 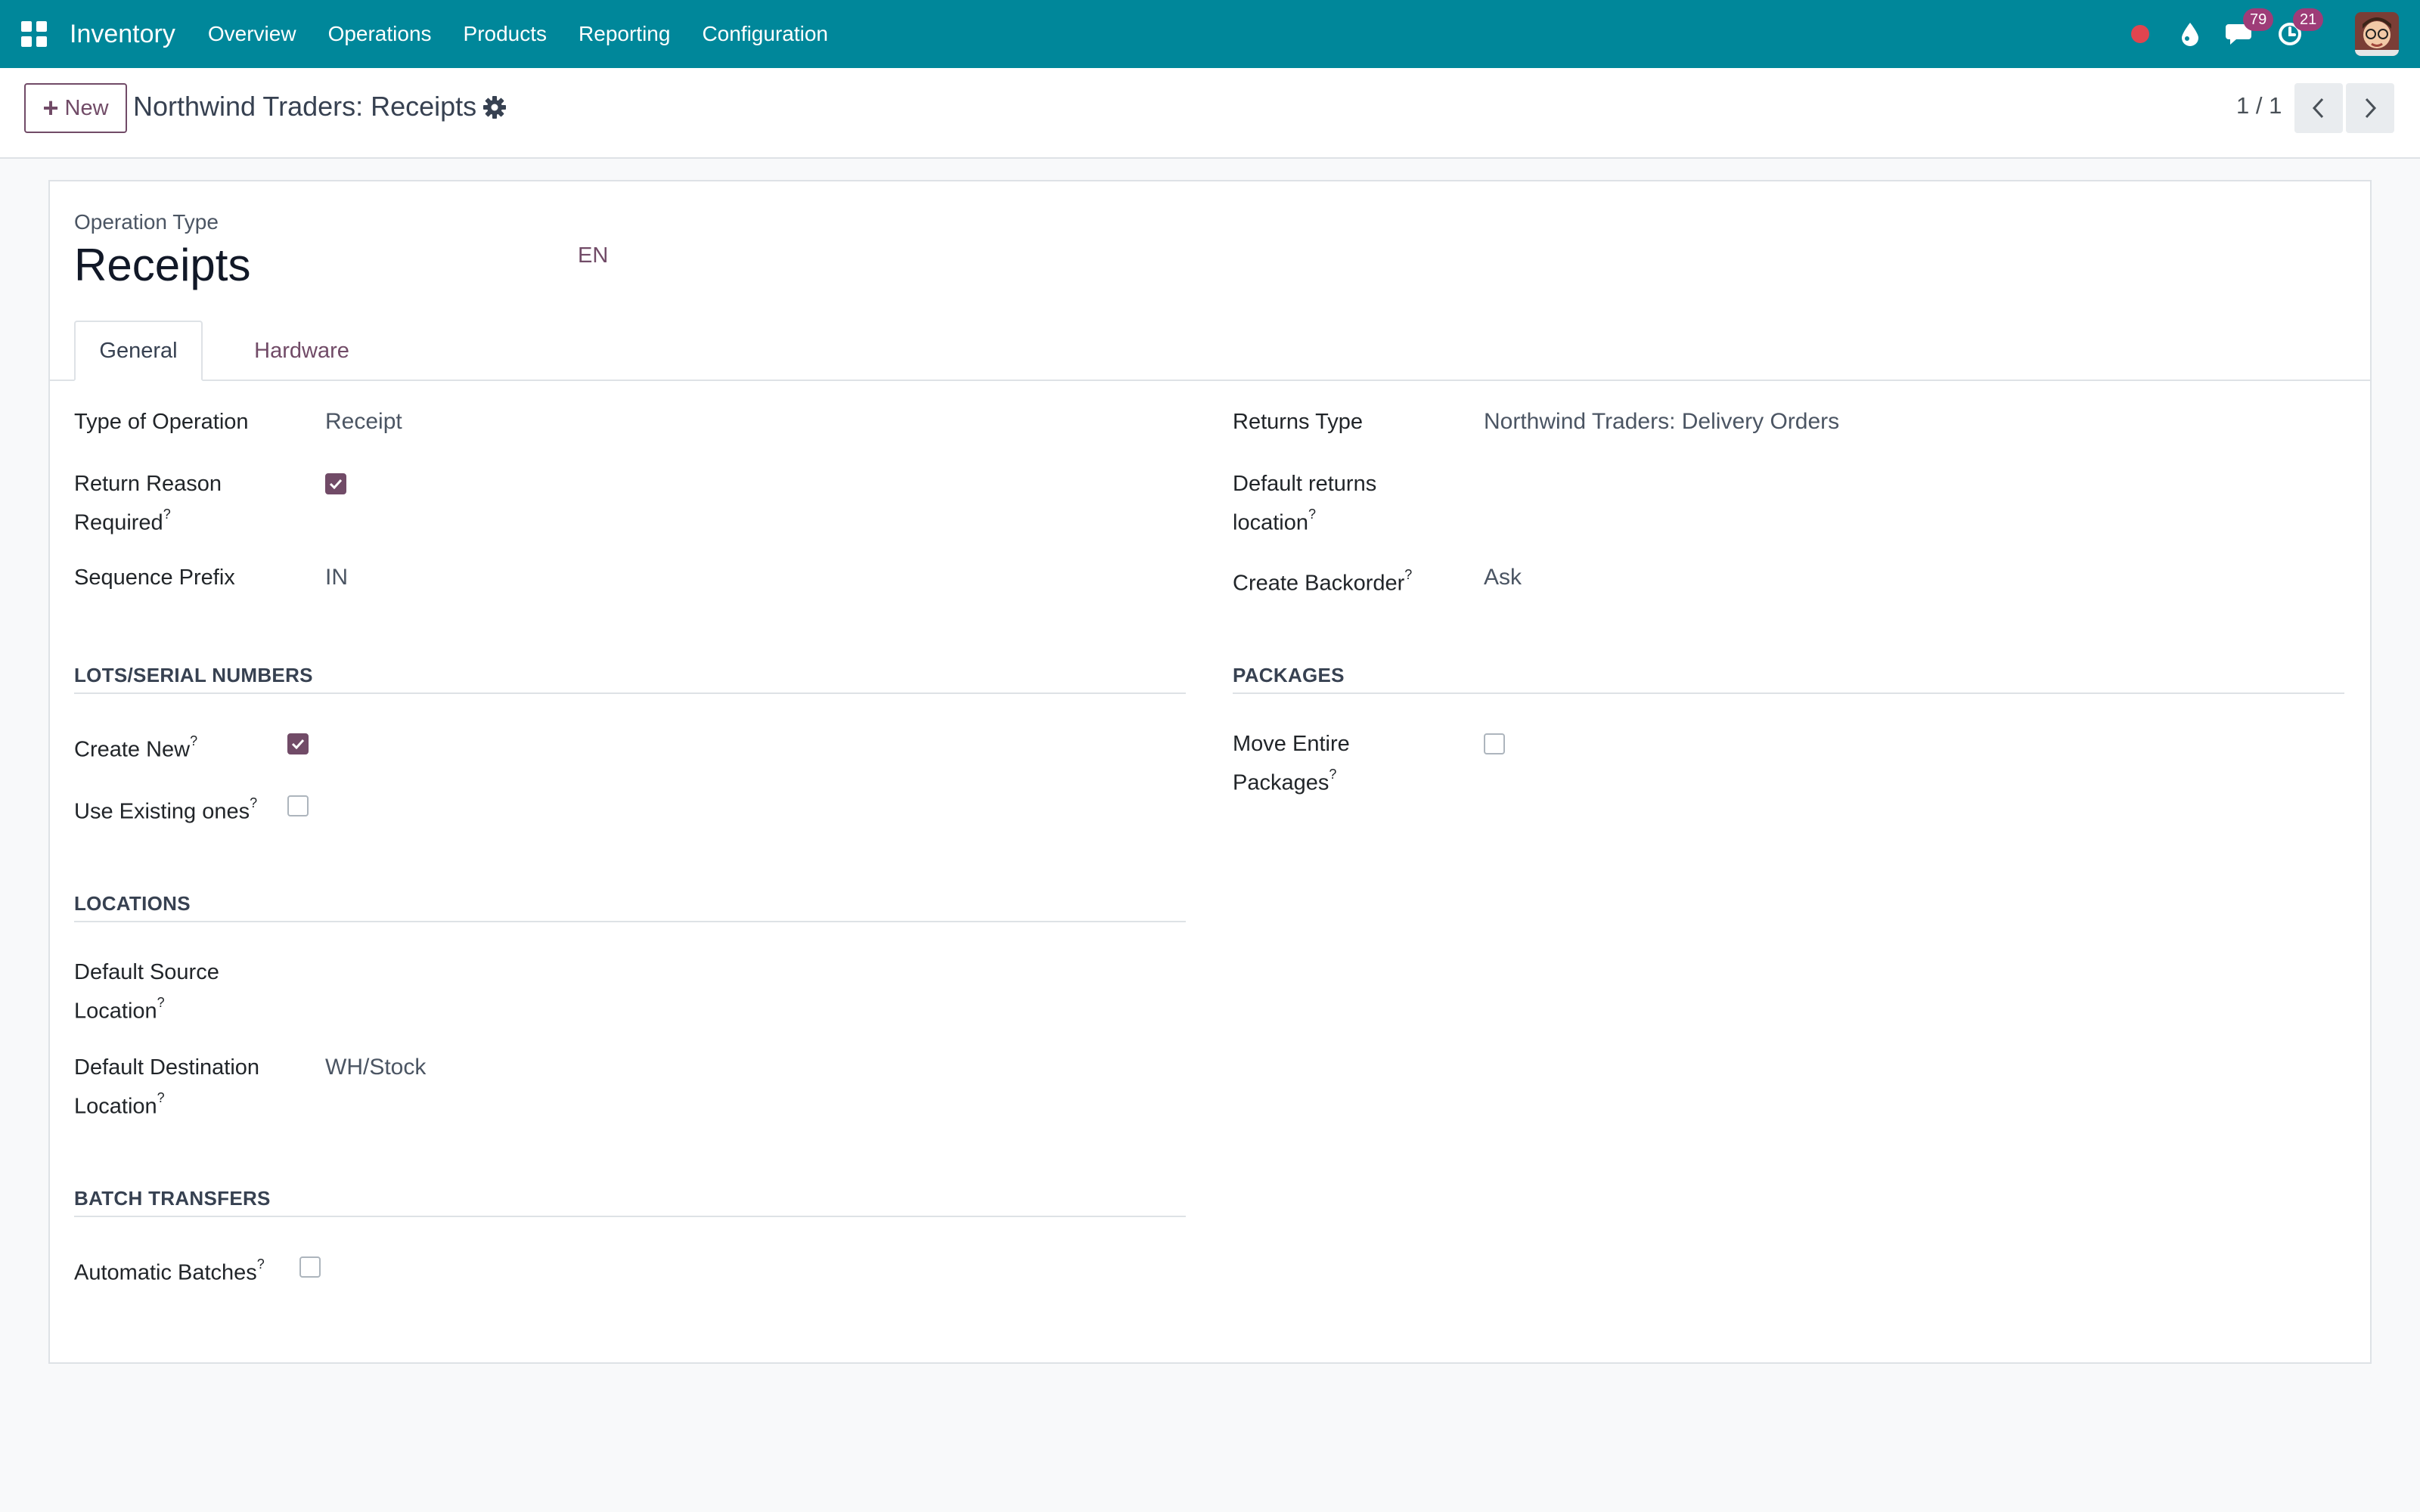 What do you see at coordinates (310, 1267) in the screenshot?
I see `automatic-batches-checkbox` at bounding box center [310, 1267].